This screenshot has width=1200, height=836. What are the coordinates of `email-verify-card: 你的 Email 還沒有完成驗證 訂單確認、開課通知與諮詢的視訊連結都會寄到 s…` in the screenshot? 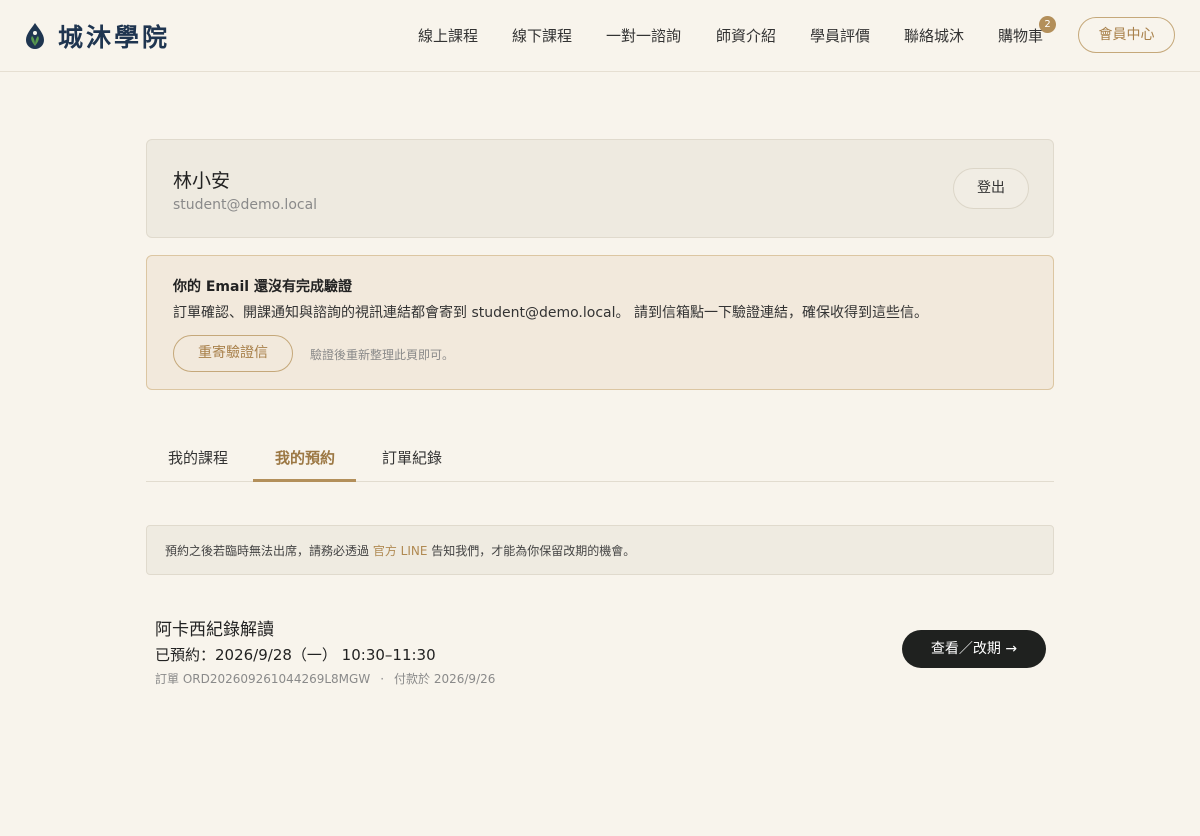 It's located at (600, 322).